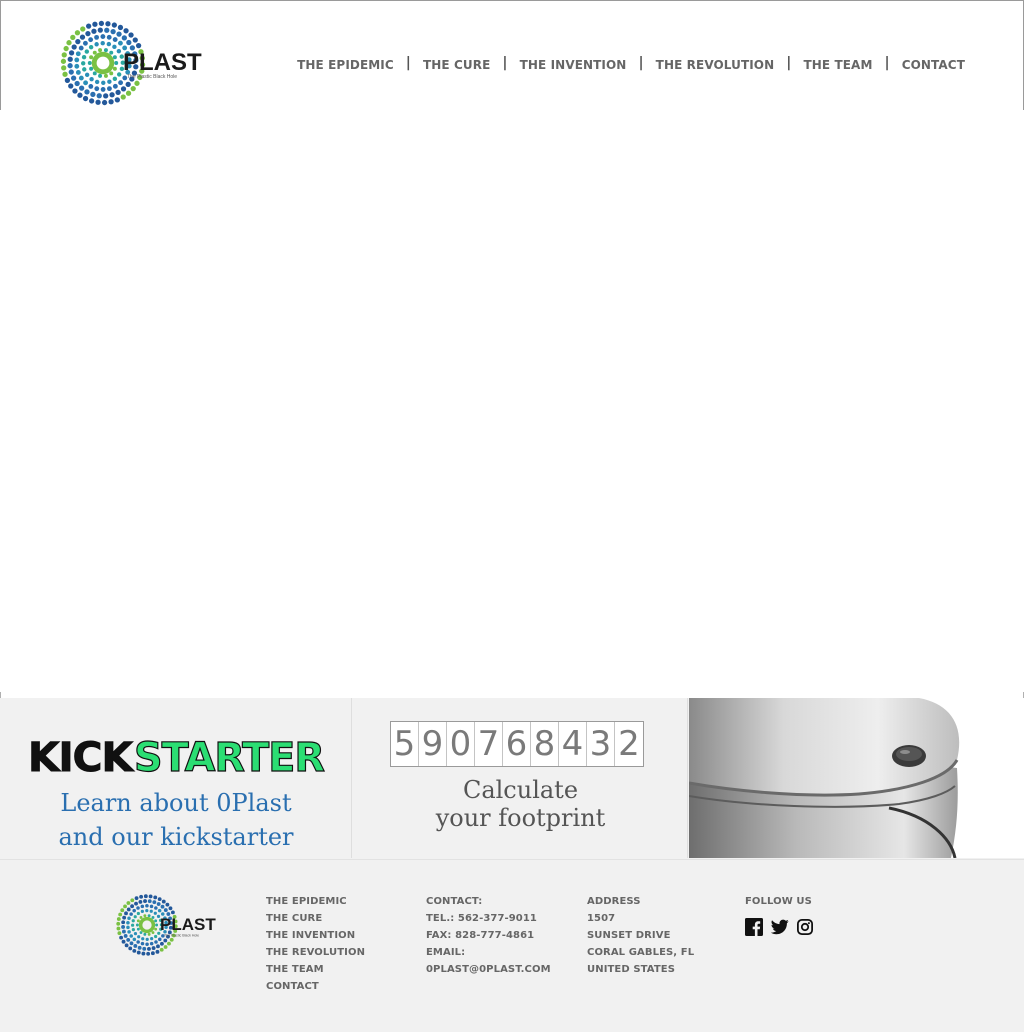 This screenshot has height=1034, width=1024. I want to click on footer-link-the-invention: THE INVENTION, so click(315, 935).